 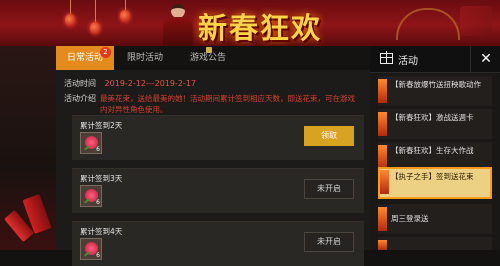 What do you see at coordinates (435, 124) in the screenshot?
I see `sidebar-item-weekly-card: 【新春狂欢】激战送週卡` at bounding box center [435, 124].